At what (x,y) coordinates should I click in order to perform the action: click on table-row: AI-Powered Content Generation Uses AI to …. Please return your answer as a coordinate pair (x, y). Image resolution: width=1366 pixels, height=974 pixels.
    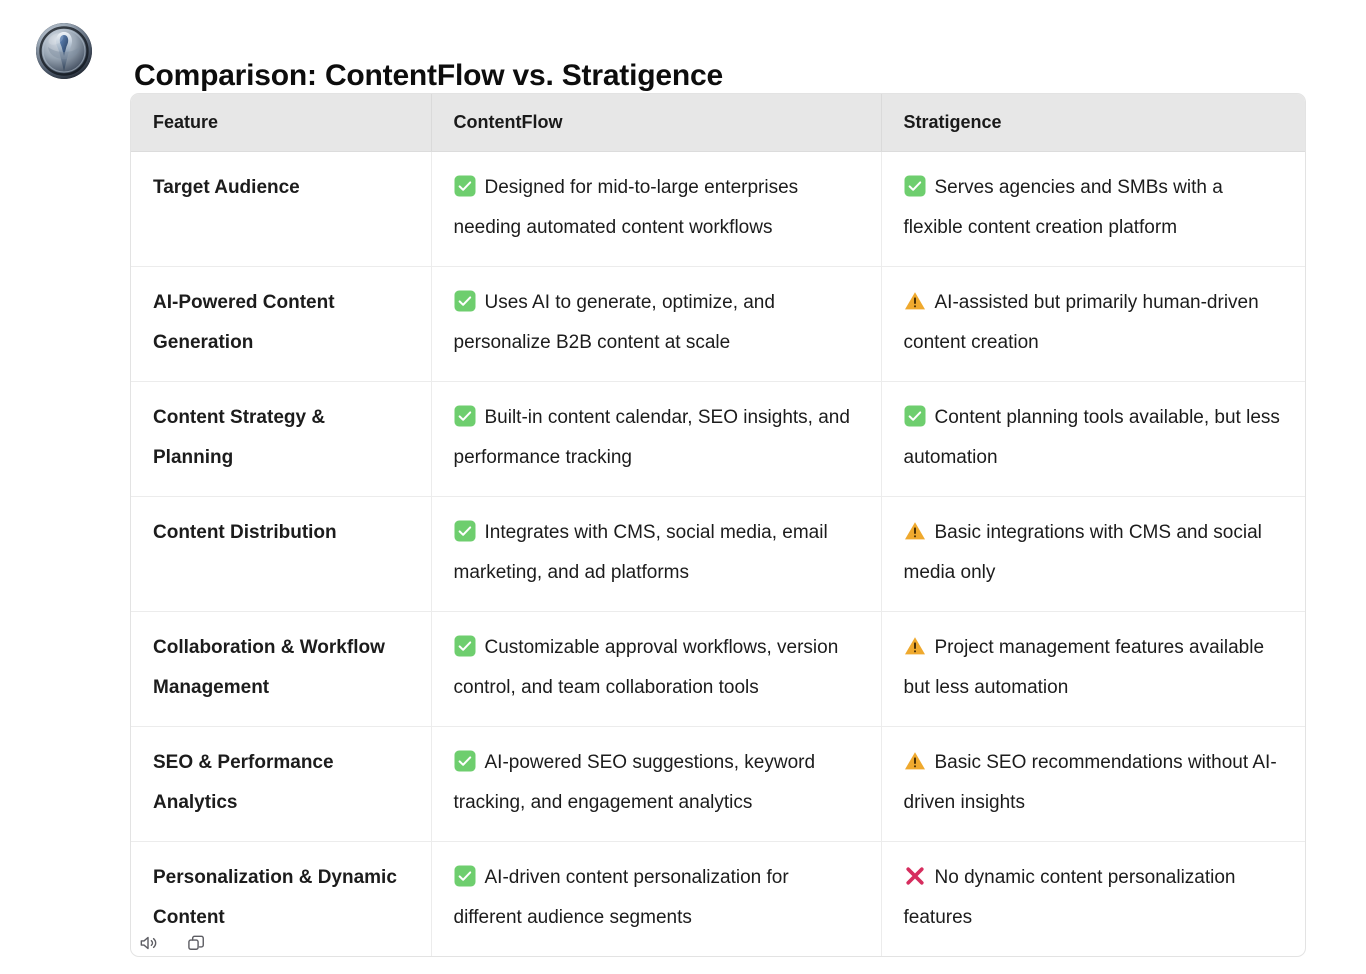
    Looking at the image, I should click on (718, 324).